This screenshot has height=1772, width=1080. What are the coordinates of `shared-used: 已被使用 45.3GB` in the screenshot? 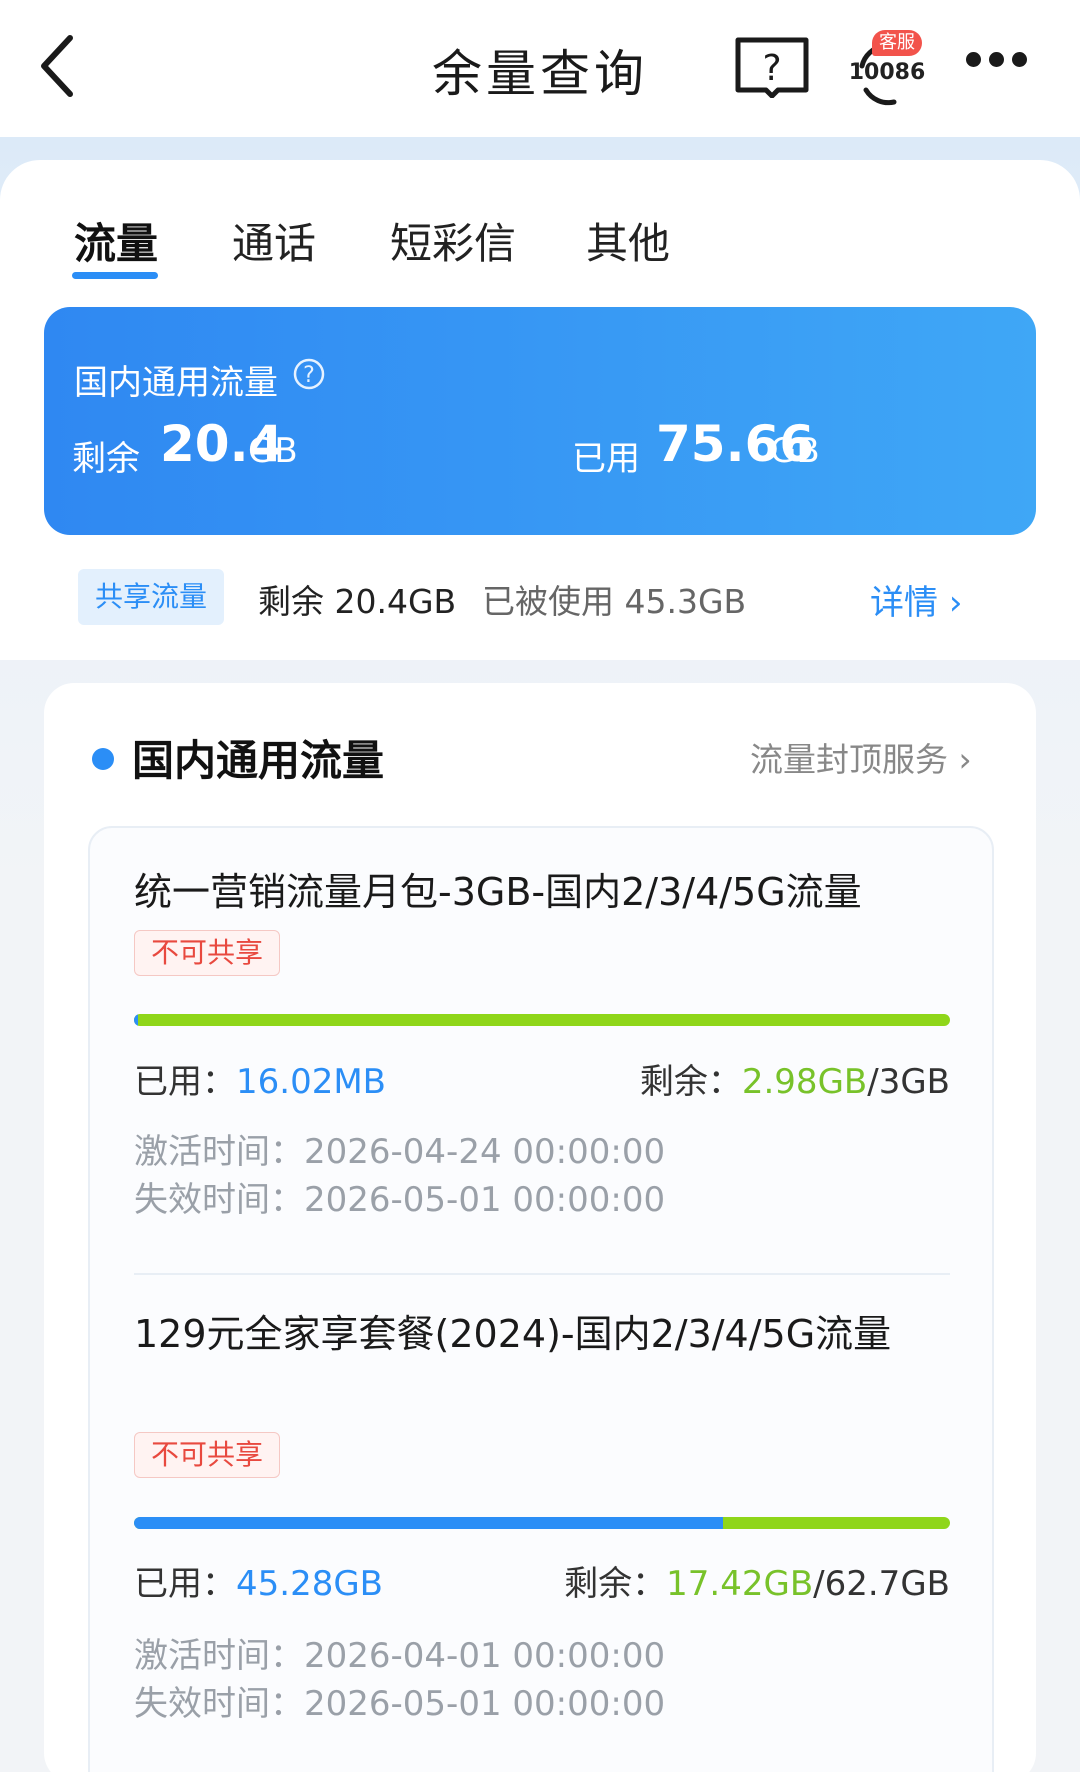 It's located at (614, 601).